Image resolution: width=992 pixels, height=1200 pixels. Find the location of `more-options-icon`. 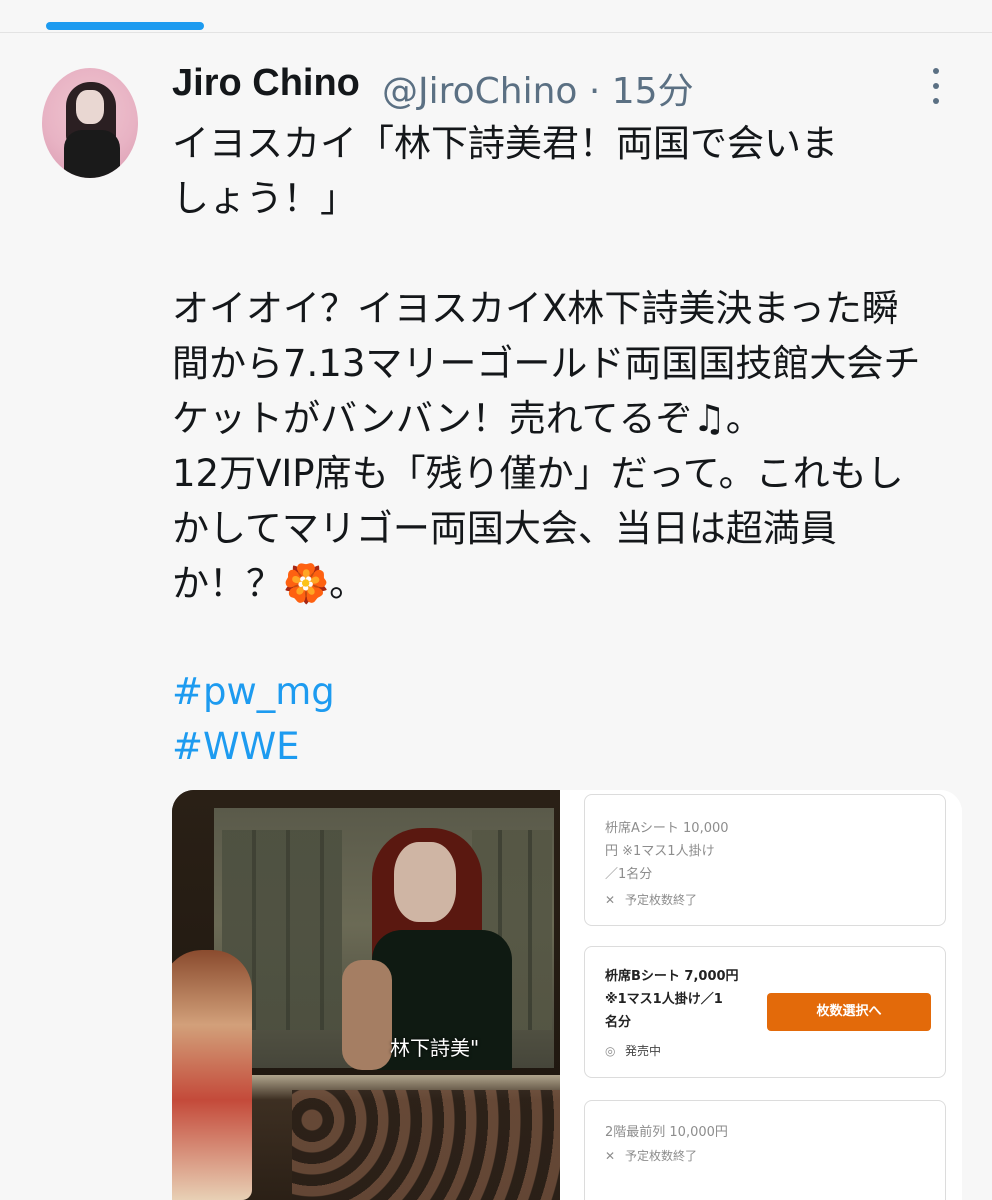

more-options-icon is located at coordinates (936, 86).